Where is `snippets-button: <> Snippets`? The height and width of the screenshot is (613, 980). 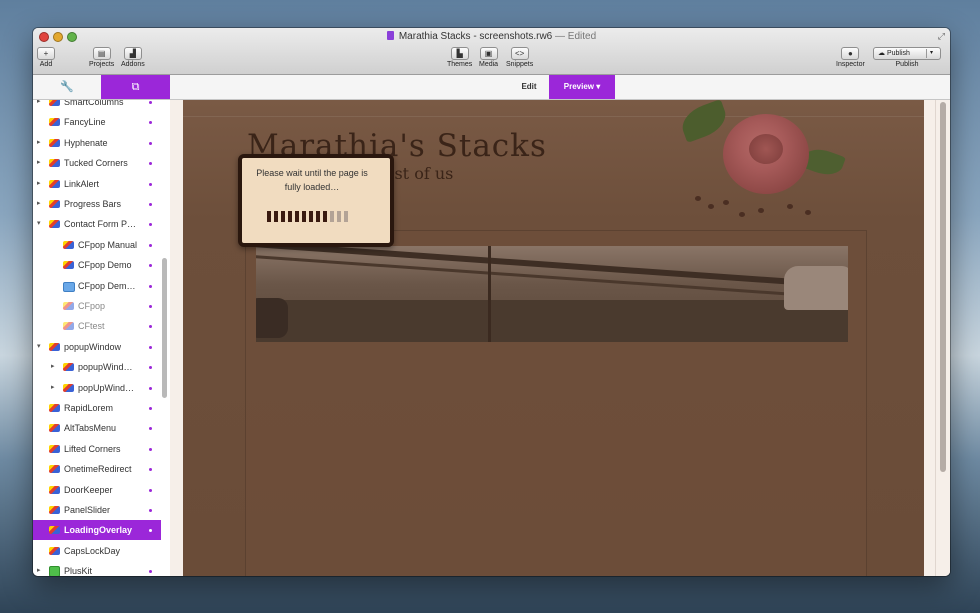 snippets-button: <> Snippets is located at coordinates (519, 57).